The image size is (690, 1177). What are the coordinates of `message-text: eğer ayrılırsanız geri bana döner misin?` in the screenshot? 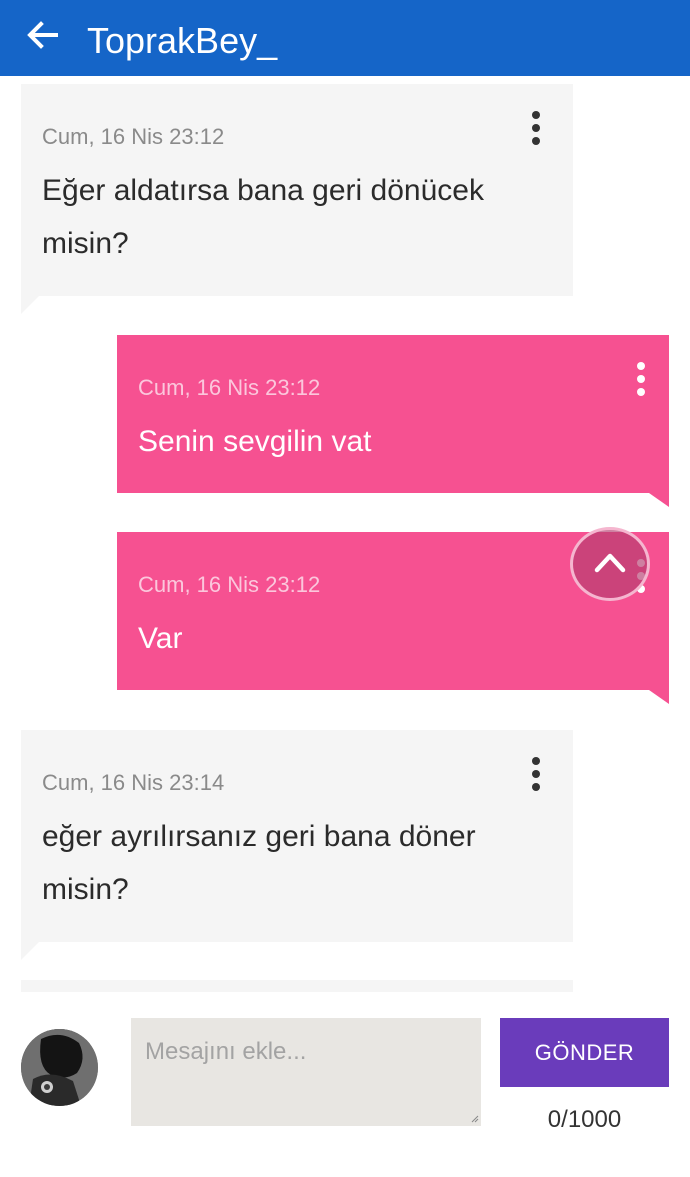 It's located at (259, 863).